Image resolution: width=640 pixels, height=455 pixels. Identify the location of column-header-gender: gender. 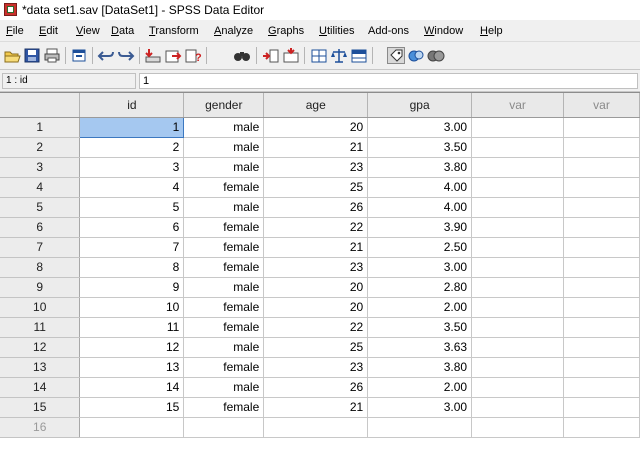
(224, 105).